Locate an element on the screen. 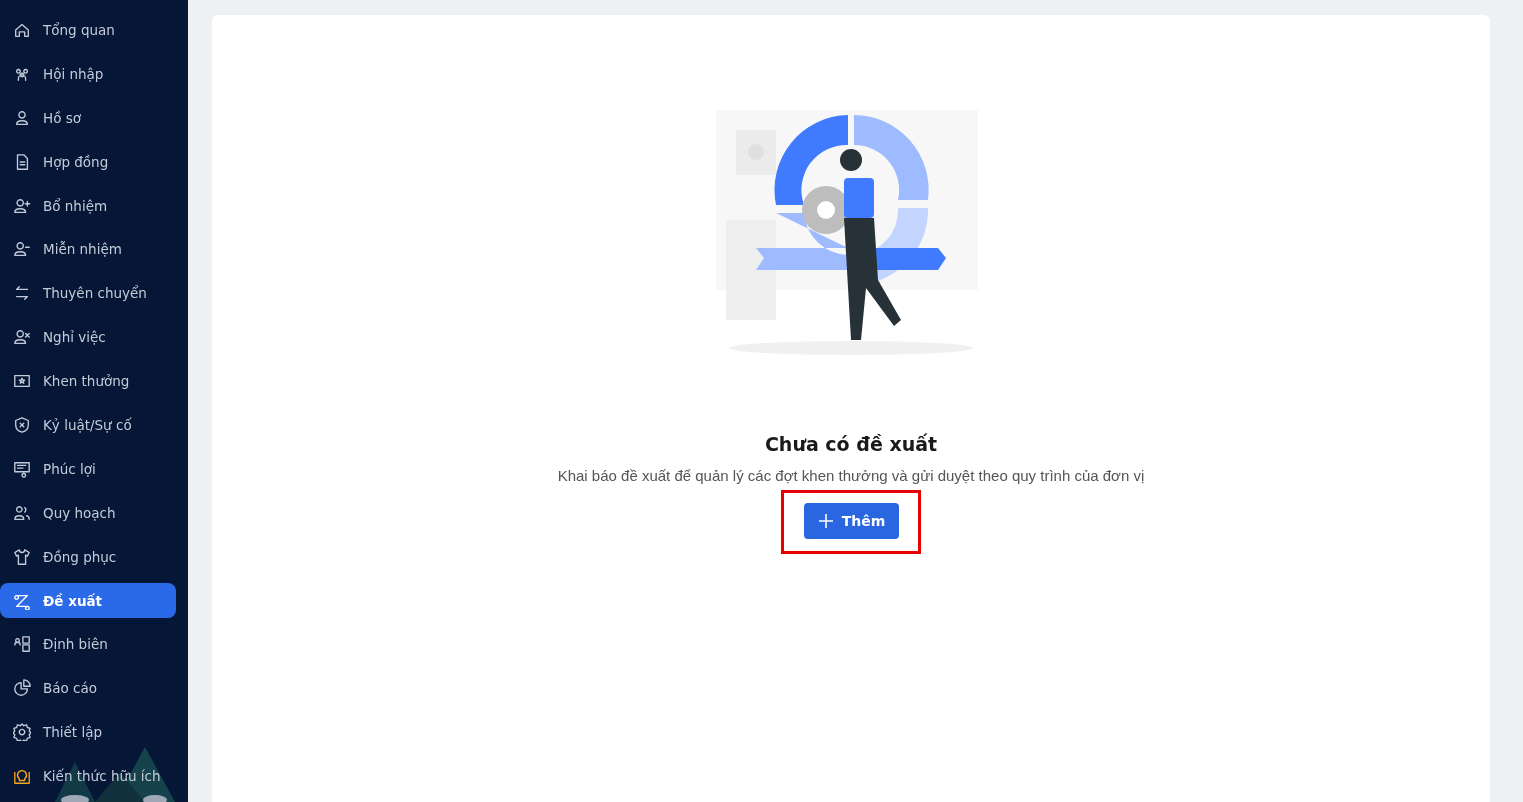 This screenshot has width=1523, height=802. sidebar-item: Định biên is located at coordinates (88, 644).